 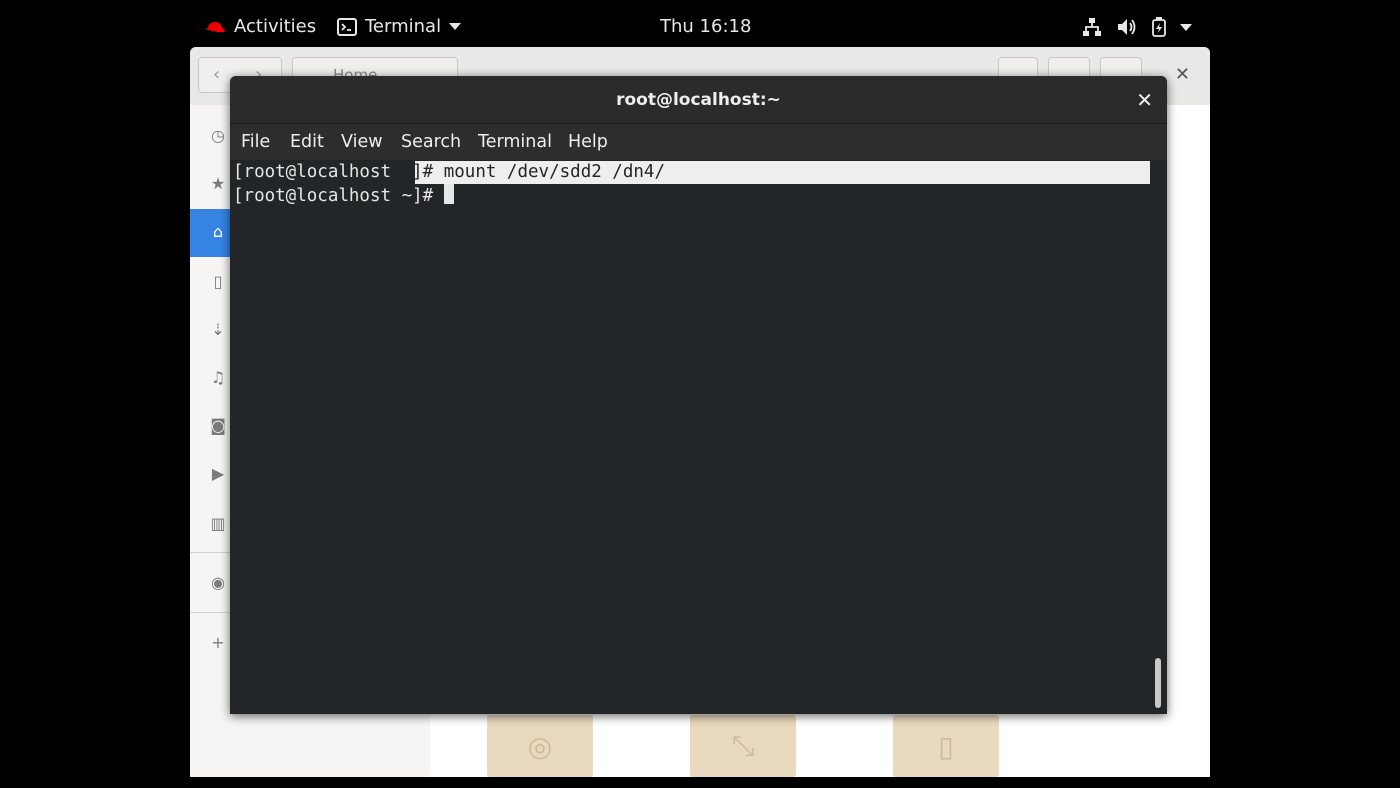 I want to click on menu-help: Help, so click(x=588, y=142).